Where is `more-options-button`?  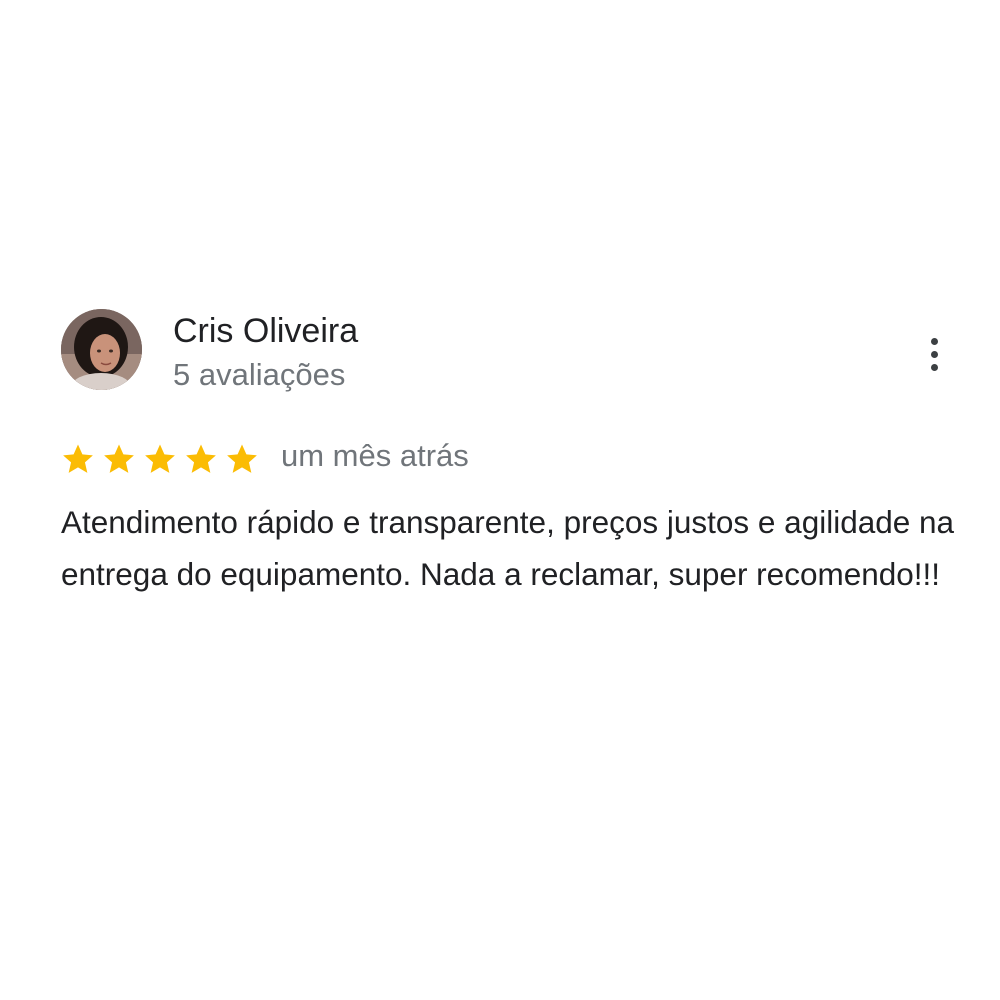
more-options-button is located at coordinates (934, 354).